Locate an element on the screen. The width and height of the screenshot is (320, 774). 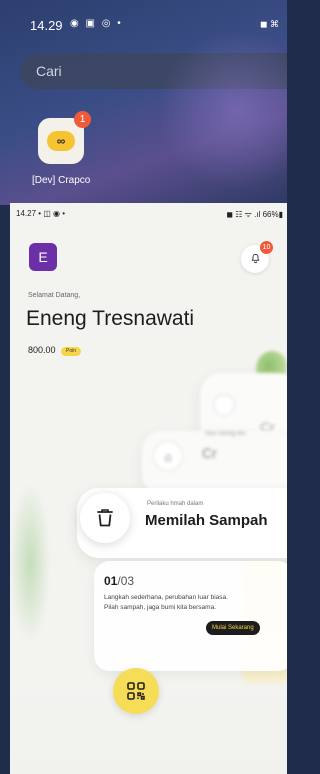
scan-qr-button is located at coordinates (136, 691).